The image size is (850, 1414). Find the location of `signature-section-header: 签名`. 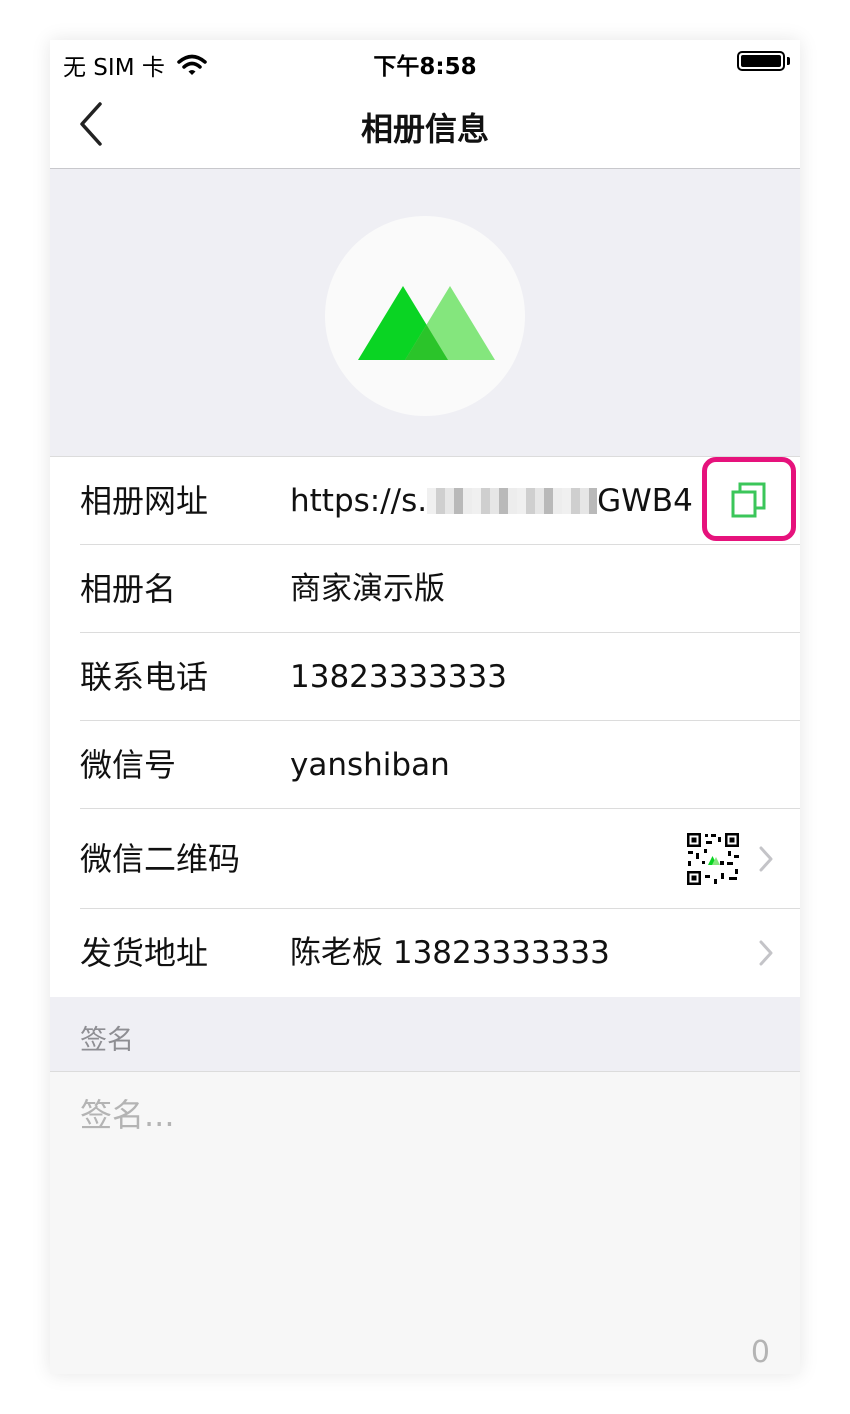

signature-section-header: 签名 is located at coordinates (425, 1034).